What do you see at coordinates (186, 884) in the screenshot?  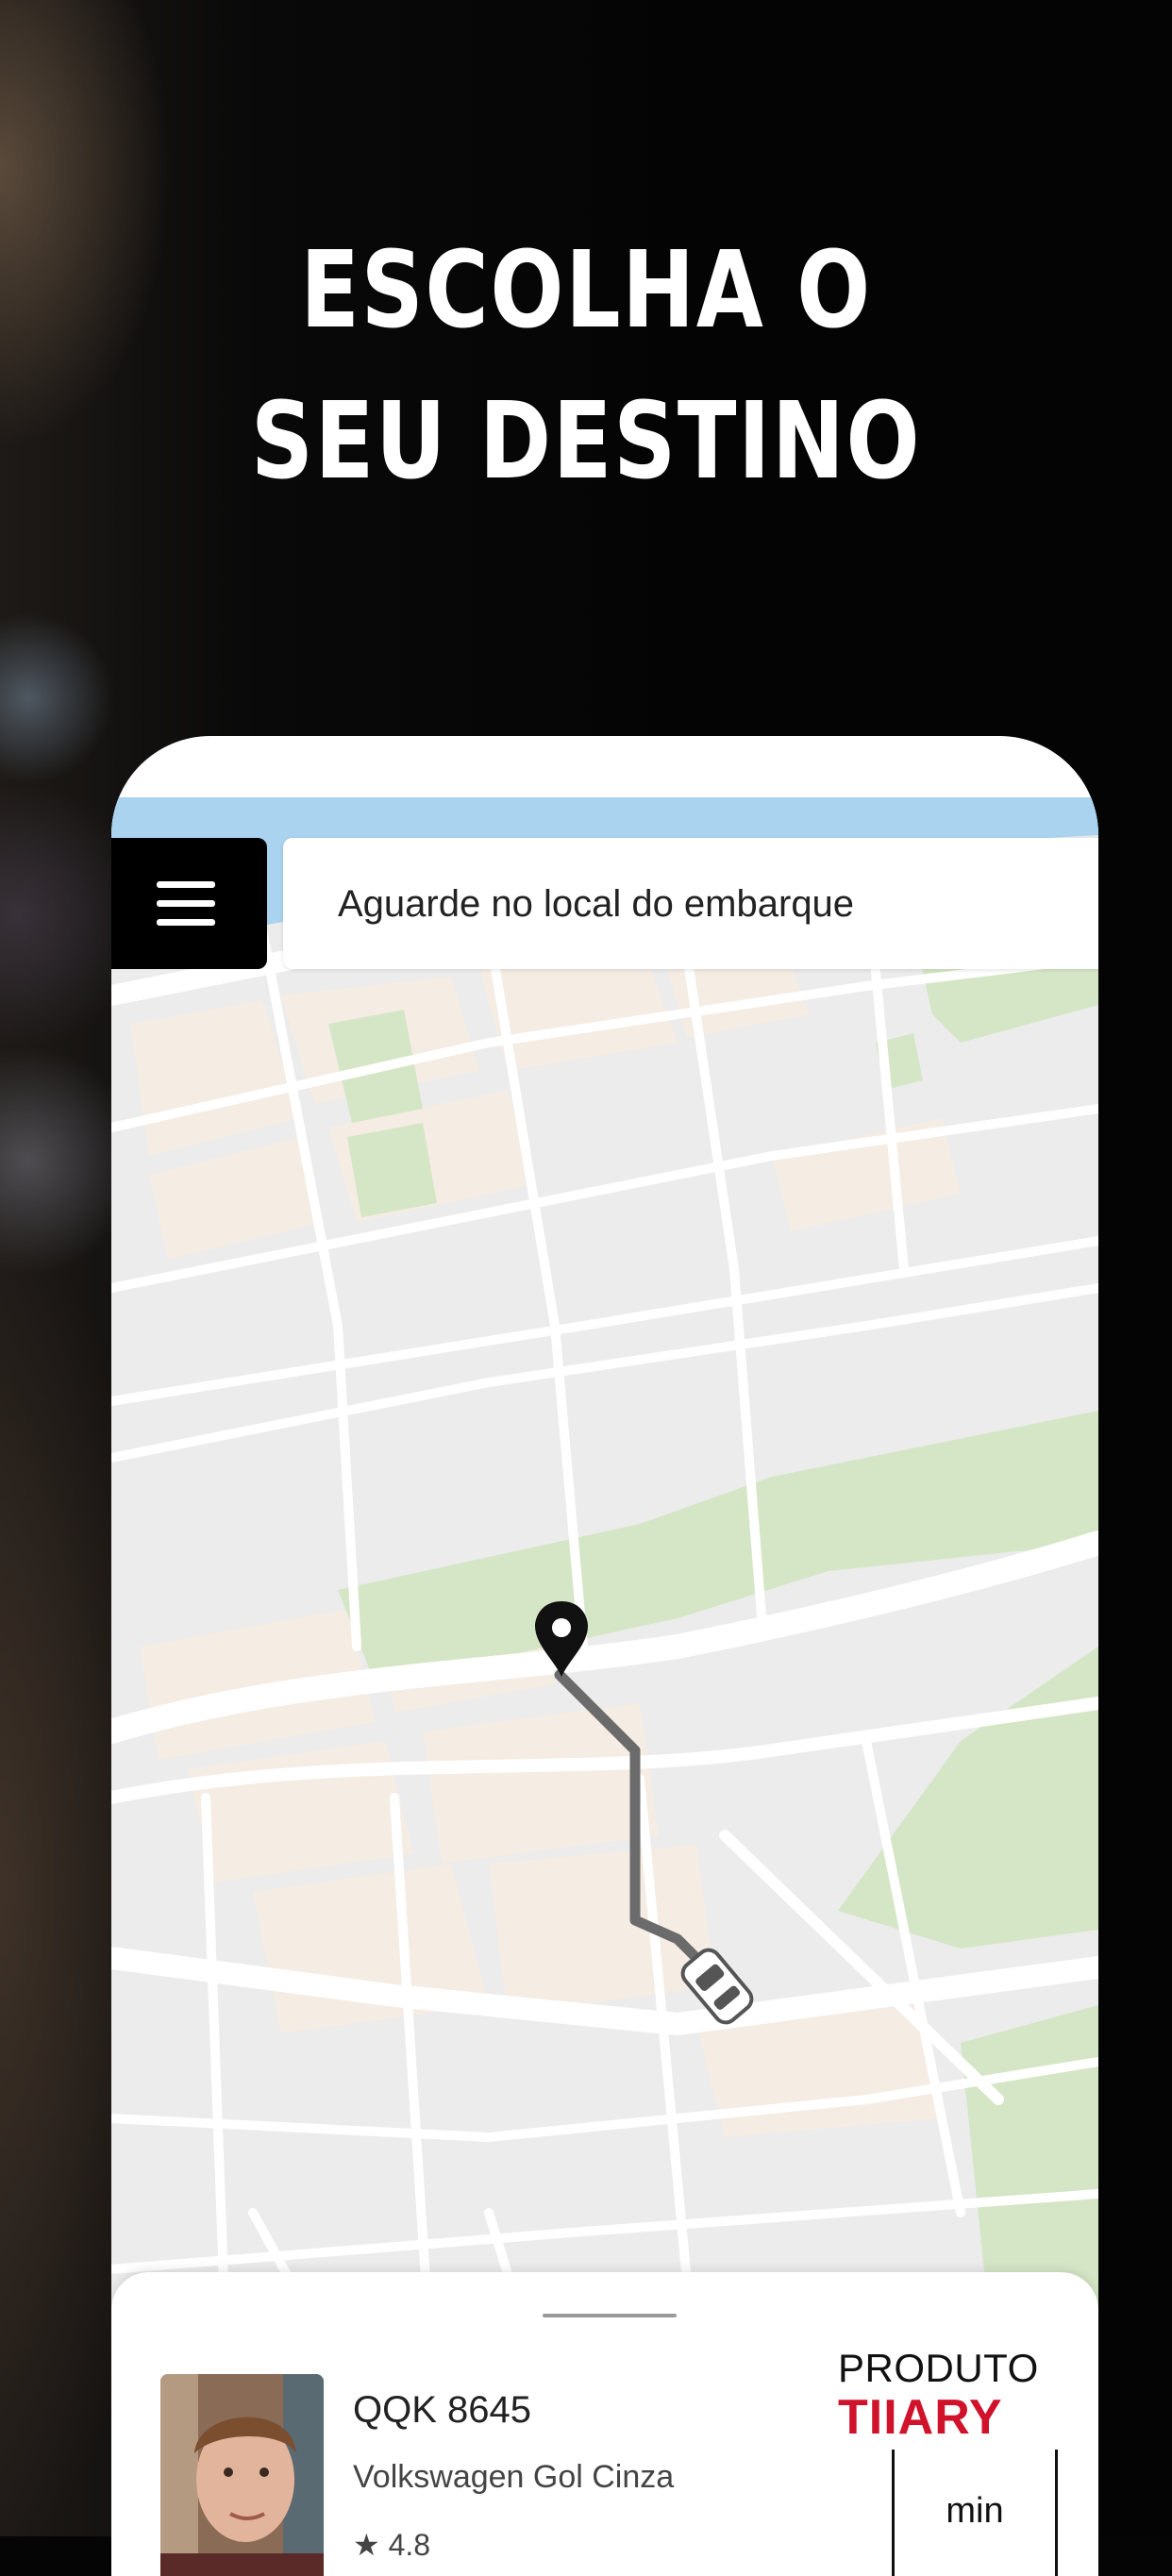 I see `hamburger-menu-icon` at bounding box center [186, 884].